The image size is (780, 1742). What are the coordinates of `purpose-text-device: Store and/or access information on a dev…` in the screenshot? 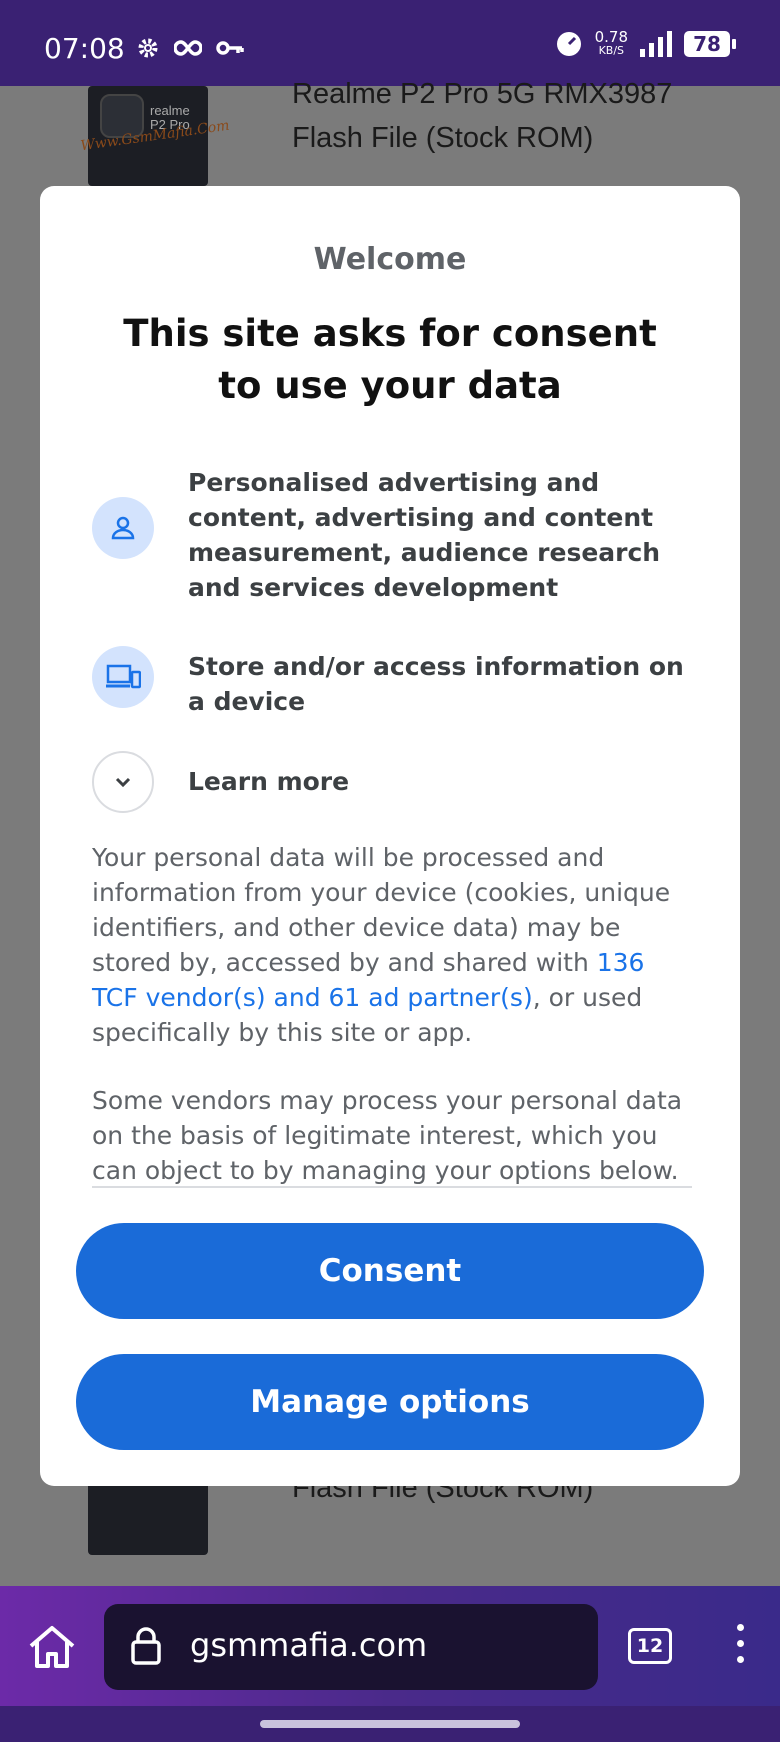 It's located at (436, 684).